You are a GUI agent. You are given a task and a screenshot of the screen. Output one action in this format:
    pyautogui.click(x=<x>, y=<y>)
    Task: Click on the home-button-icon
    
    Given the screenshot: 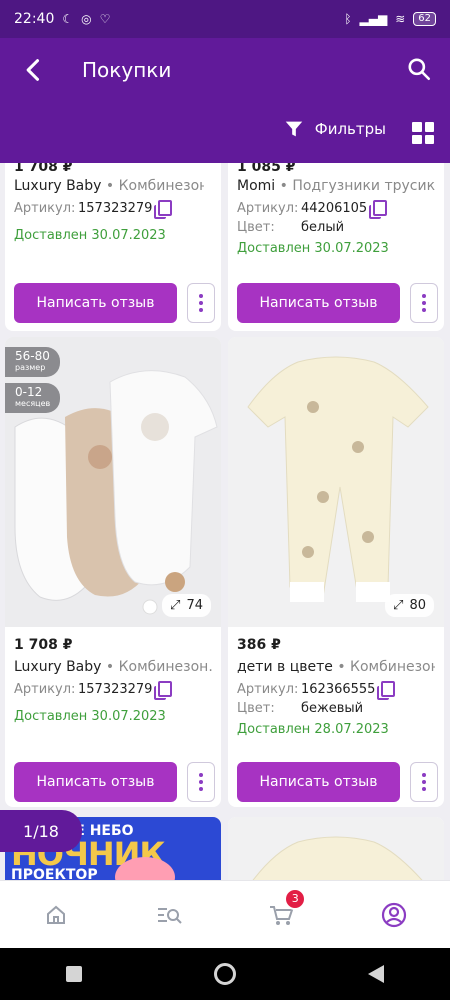 What is the action you would take?
    pyautogui.click(x=225, y=974)
    